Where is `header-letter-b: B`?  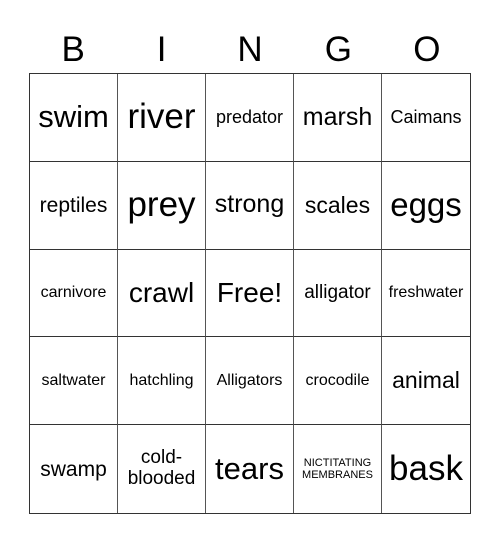
header-letter-b: B is located at coordinates (73, 49).